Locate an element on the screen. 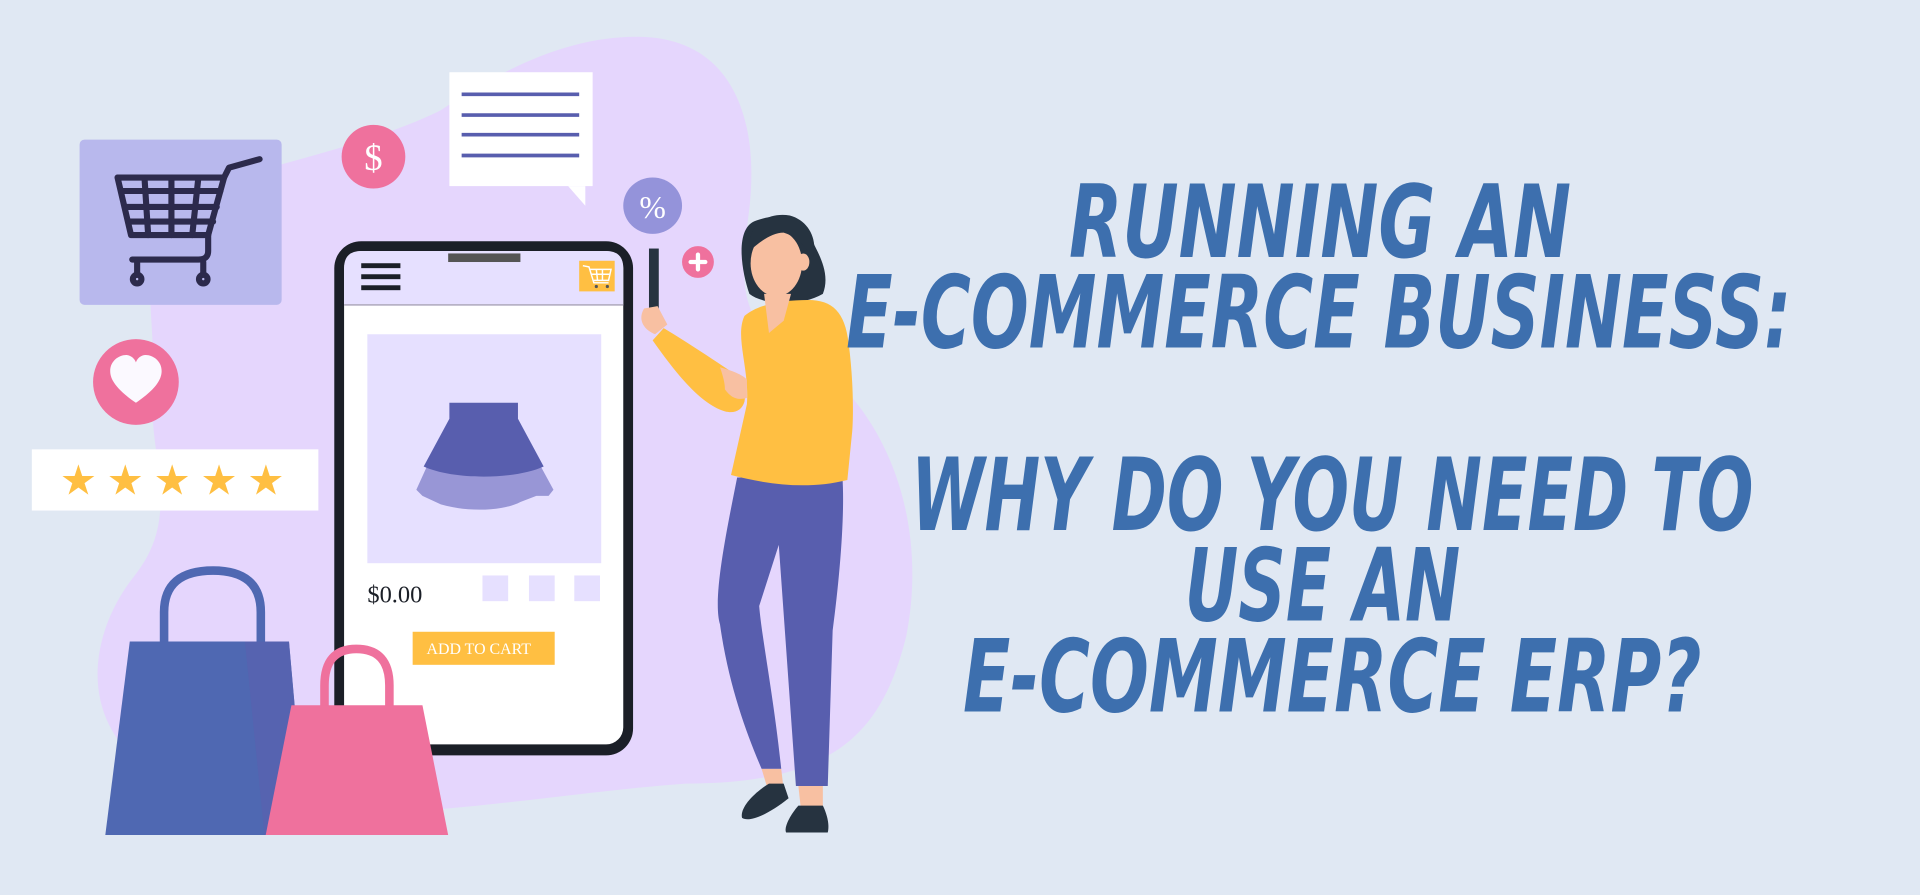 Image resolution: width=1920 pixels, height=895 pixels. heart-bubble is located at coordinates (136, 382).